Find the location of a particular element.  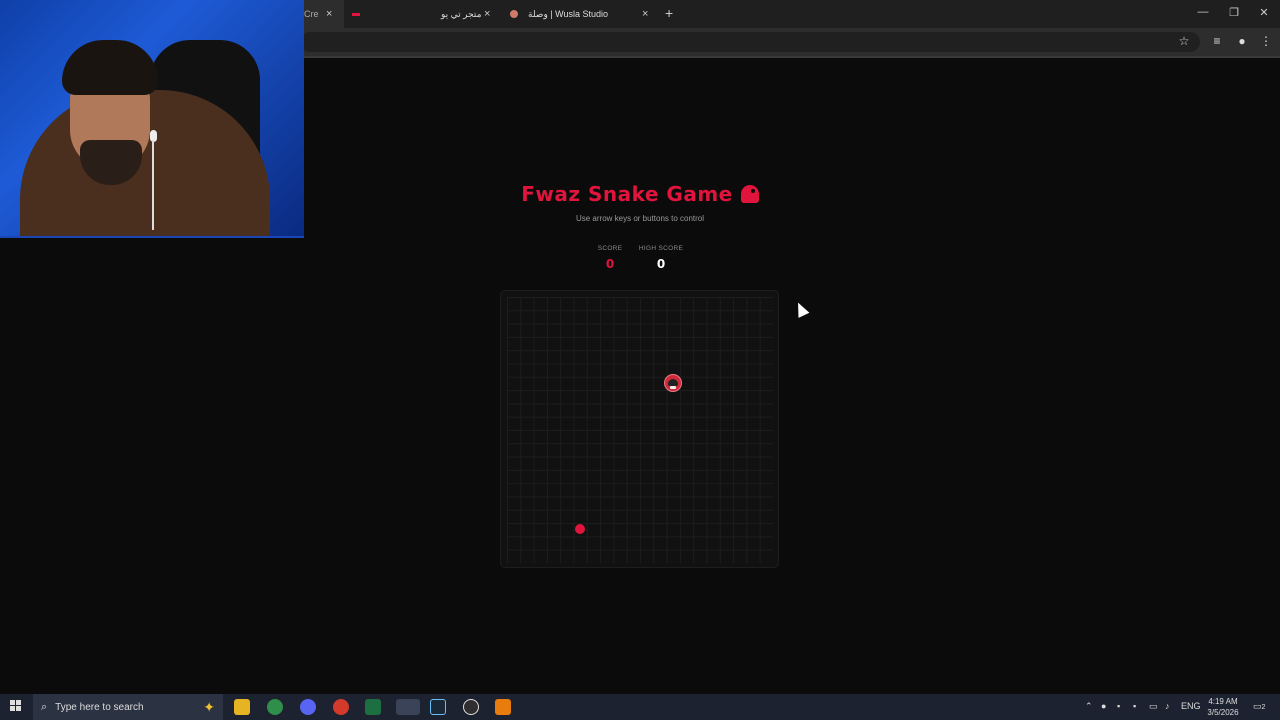

language-indicator: ENG is located at coordinates (1191, 706).